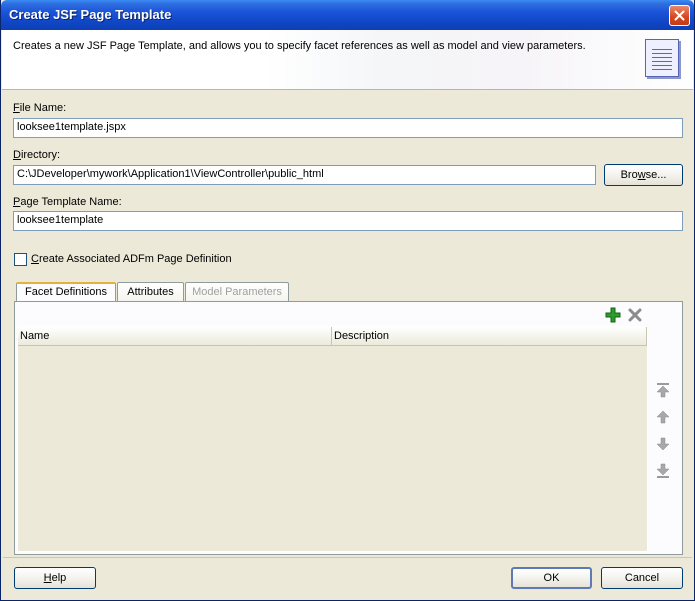 Image resolution: width=695 pixels, height=601 pixels. Describe the element at coordinates (66, 292) in the screenshot. I see `tab-facet-definitions: Facet Definitions` at that location.